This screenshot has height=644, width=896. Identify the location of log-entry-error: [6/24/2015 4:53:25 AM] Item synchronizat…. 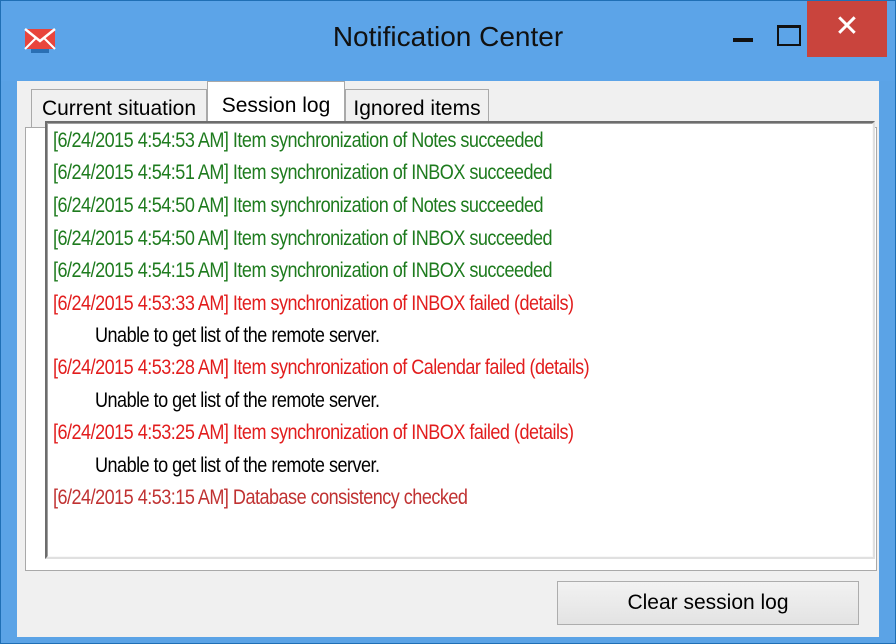
(313, 433).